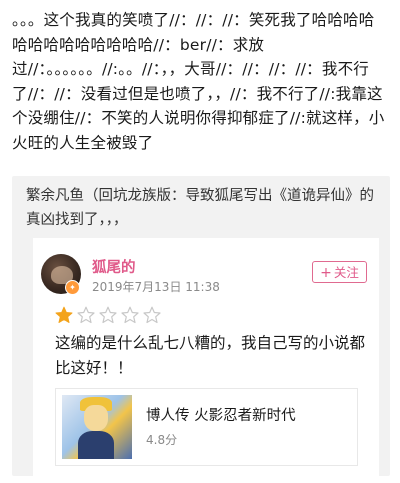 This screenshot has width=400, height=483. Describe the element at coordinates (97, 427) in the screenshot. I see `book-cover-image` at that location.